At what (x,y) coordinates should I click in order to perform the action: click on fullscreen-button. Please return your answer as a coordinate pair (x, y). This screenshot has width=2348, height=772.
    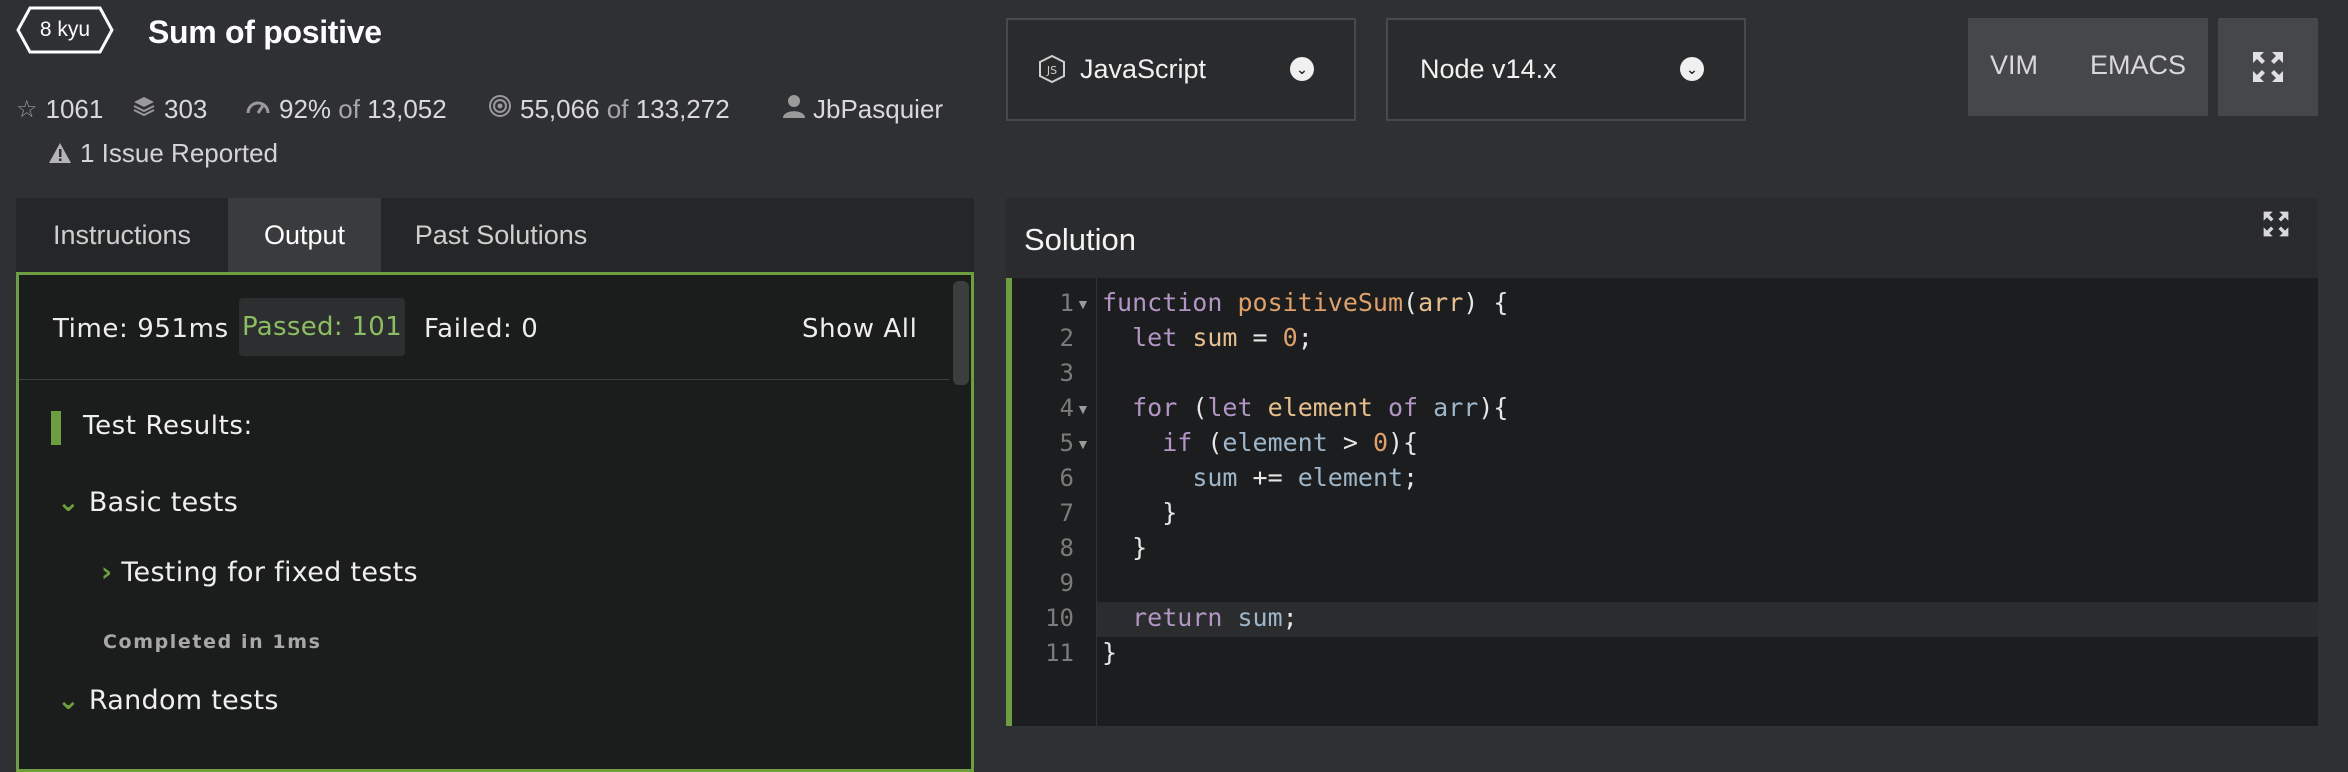
    Looking at the image, I should click on (2268, 67).